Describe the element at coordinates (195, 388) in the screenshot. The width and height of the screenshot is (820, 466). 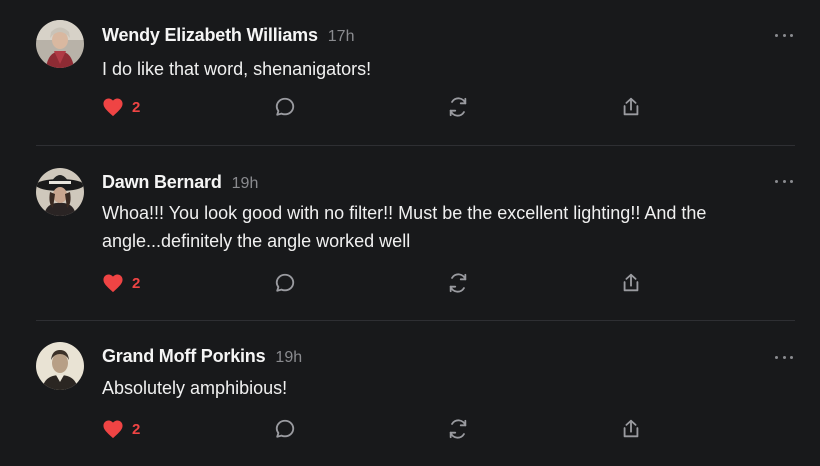
I see `reply-text: Absolutely amphibious!` at that location.